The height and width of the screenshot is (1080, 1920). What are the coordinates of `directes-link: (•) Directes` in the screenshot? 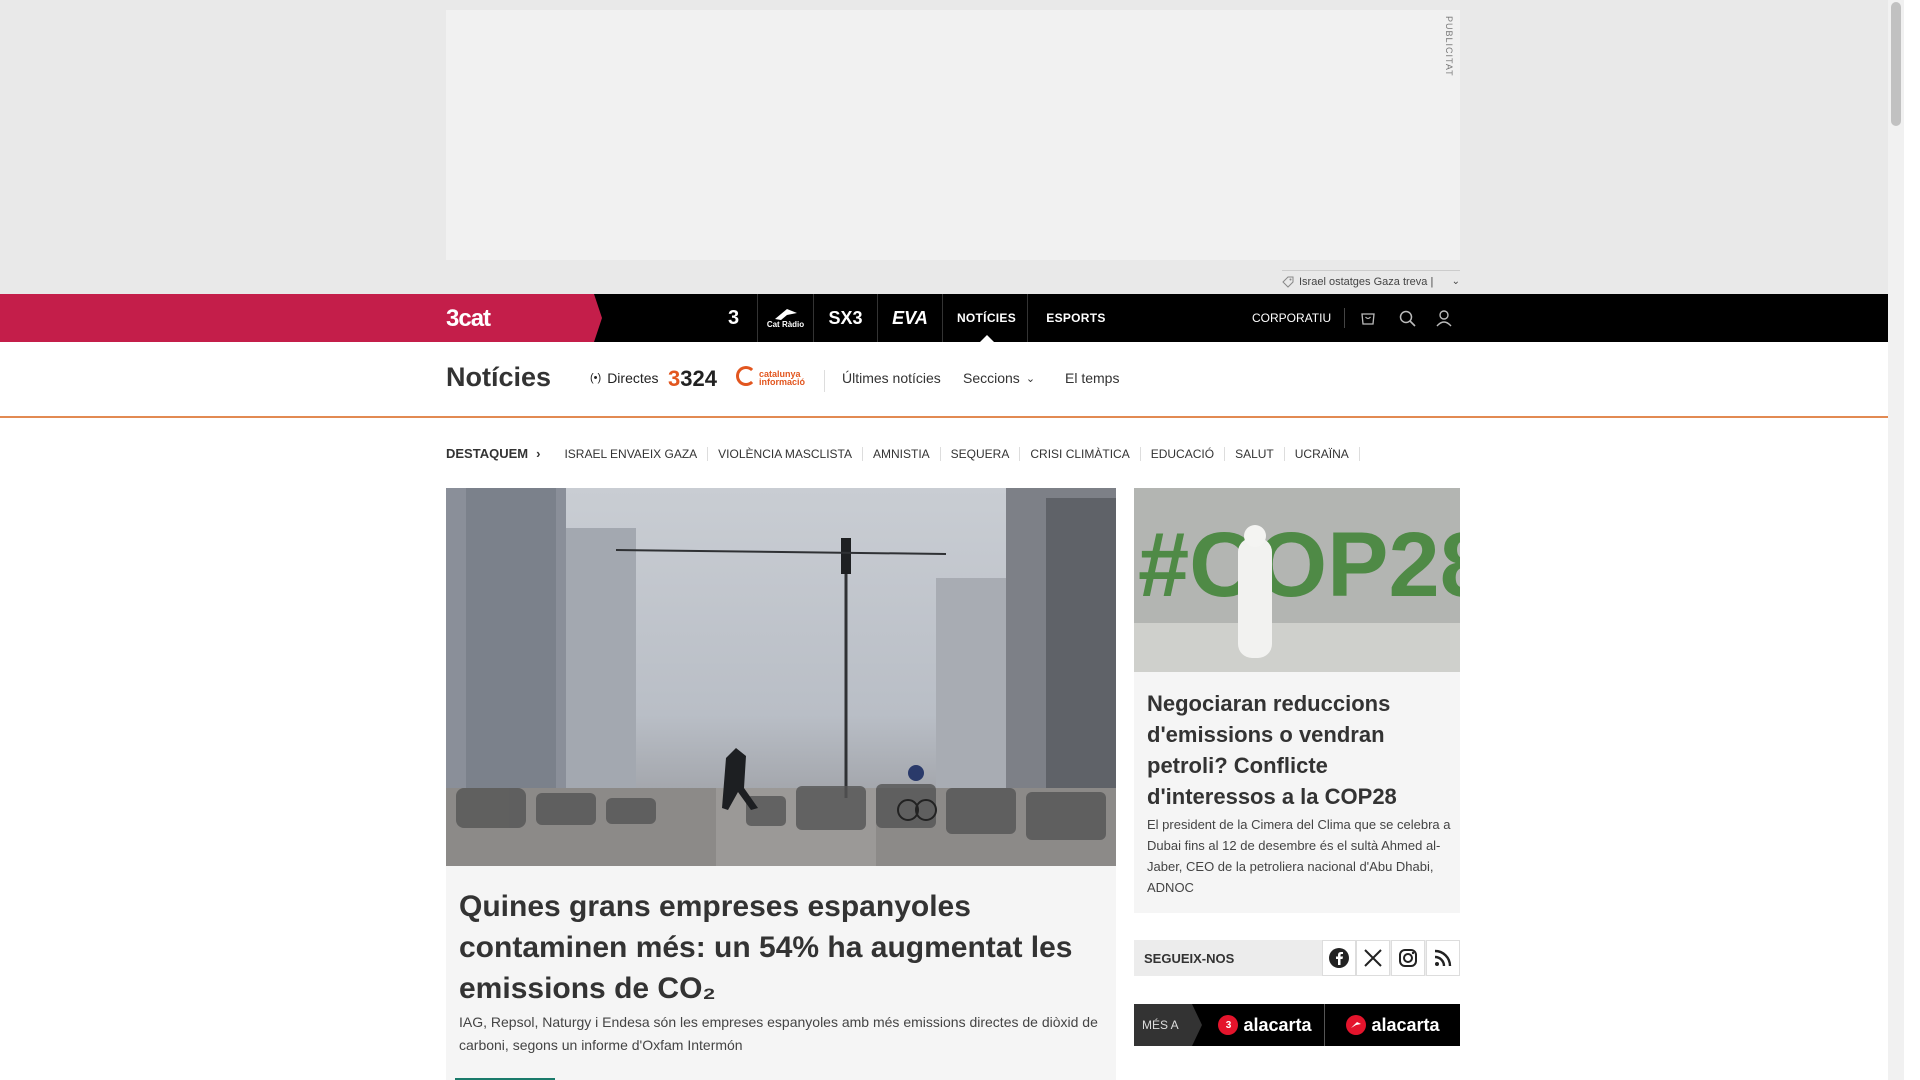 It's located at (624, 378).